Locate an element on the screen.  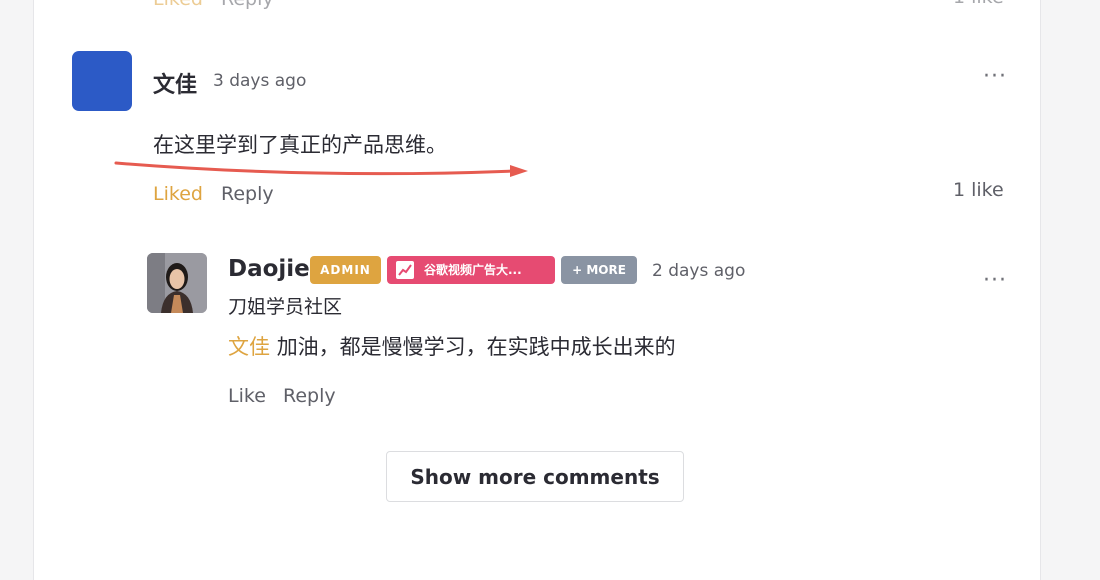
reply-avatar is located at coordinates (177, 283).